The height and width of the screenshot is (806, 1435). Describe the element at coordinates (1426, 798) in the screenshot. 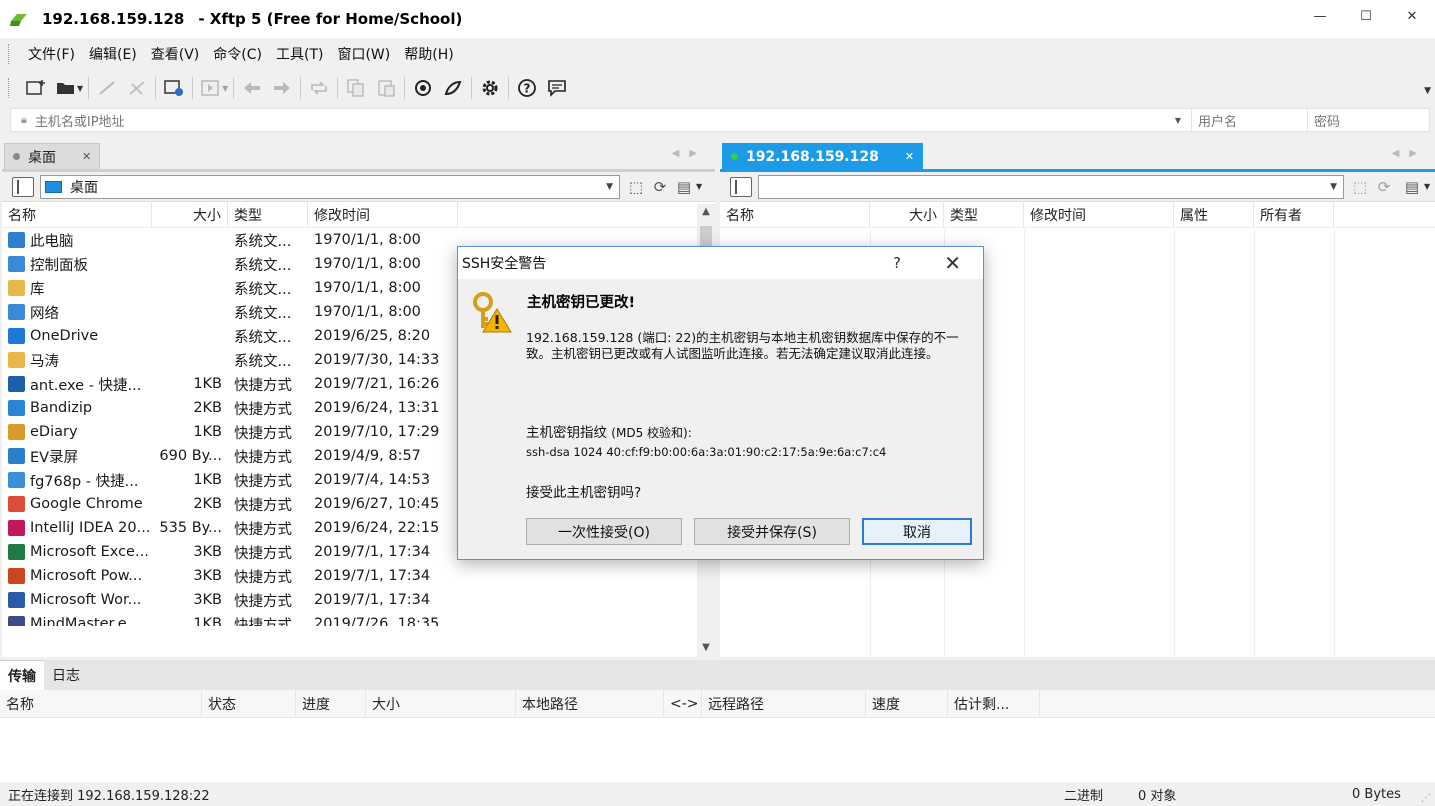

I see `resize-grip-icon: ⋰` at that location.